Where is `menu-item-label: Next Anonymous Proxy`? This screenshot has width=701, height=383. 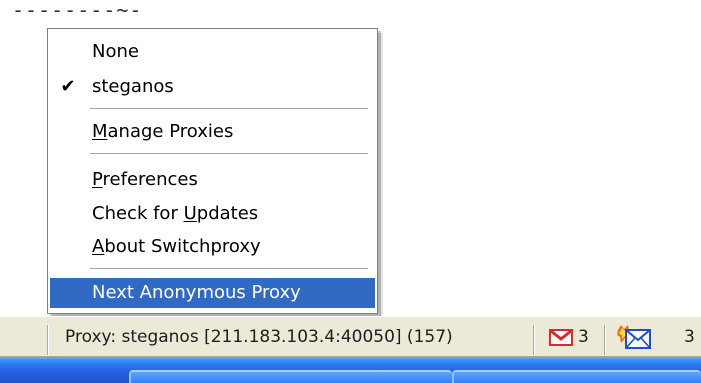 menu-item-label: Next Anonymous Proxy is located at coordinates (196, 292).